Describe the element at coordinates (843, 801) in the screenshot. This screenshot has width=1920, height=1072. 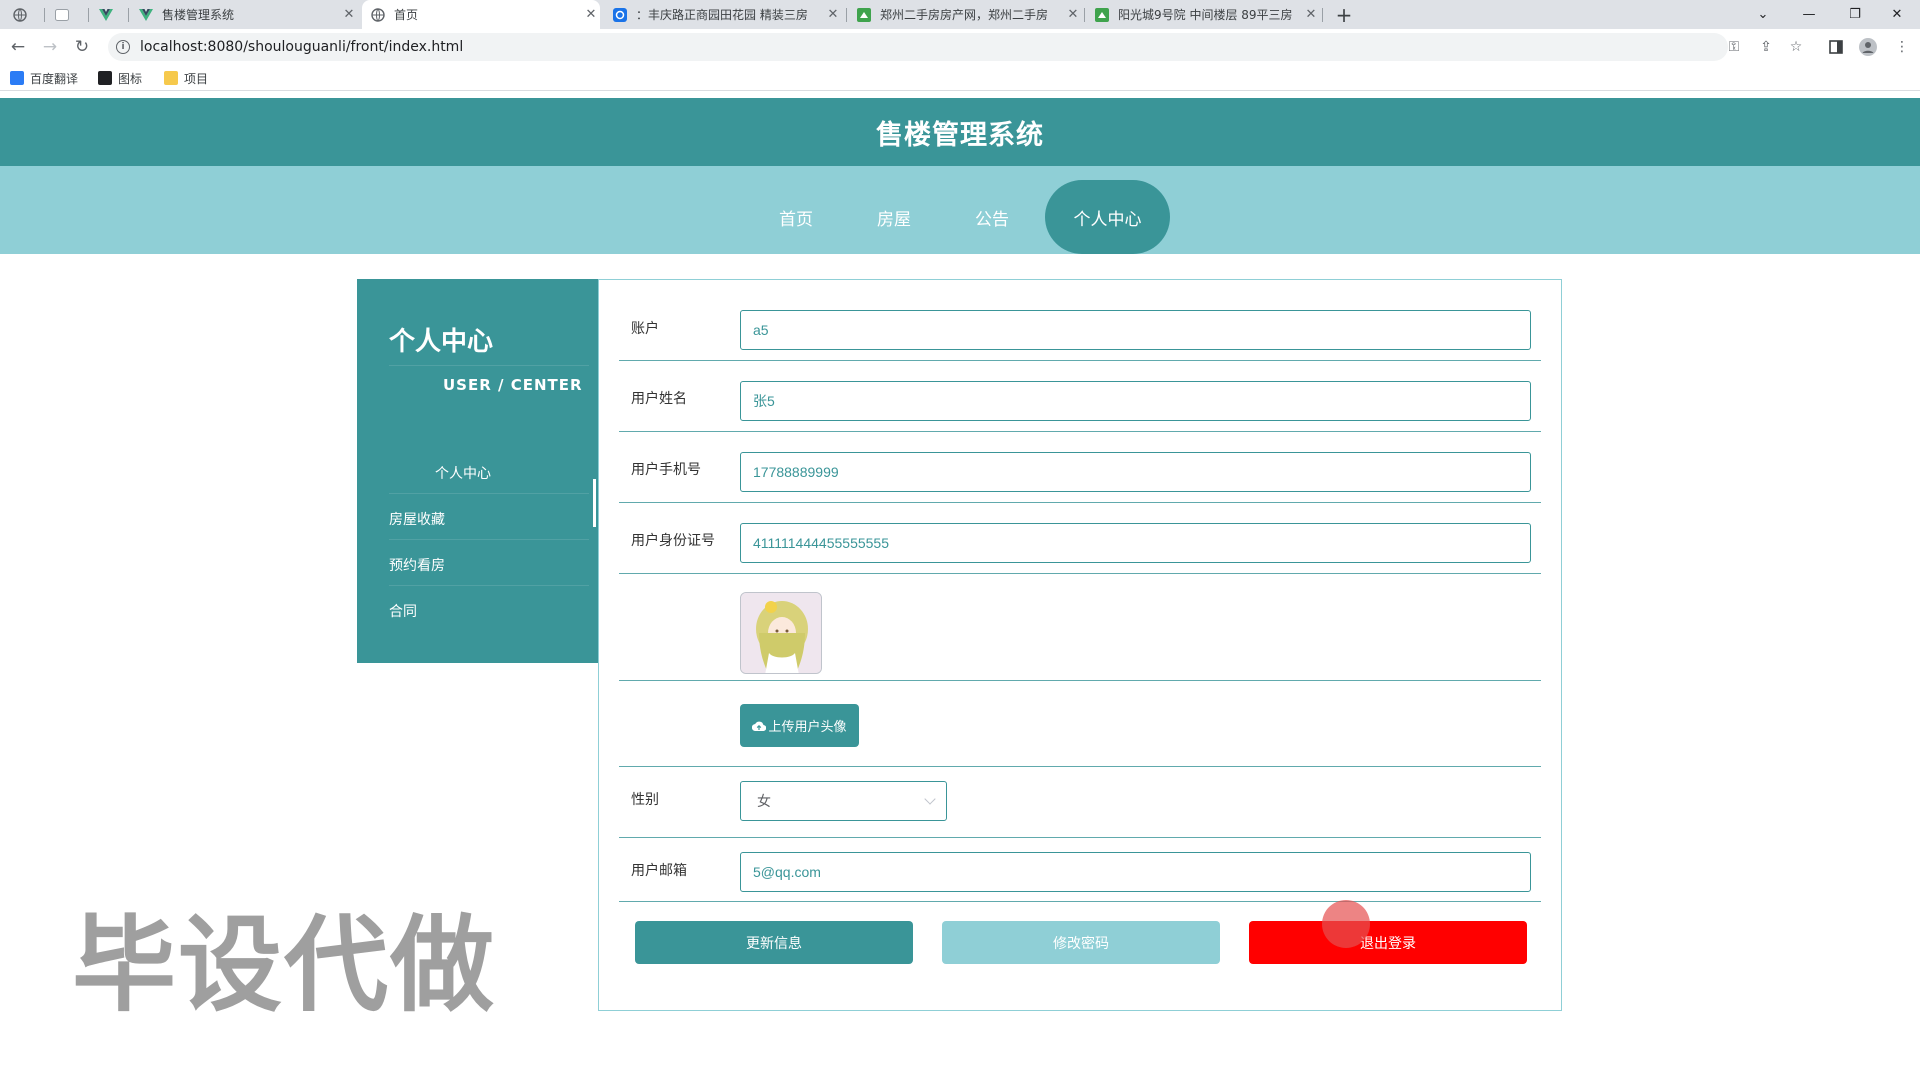
I see `gender-select: 女` at that location.